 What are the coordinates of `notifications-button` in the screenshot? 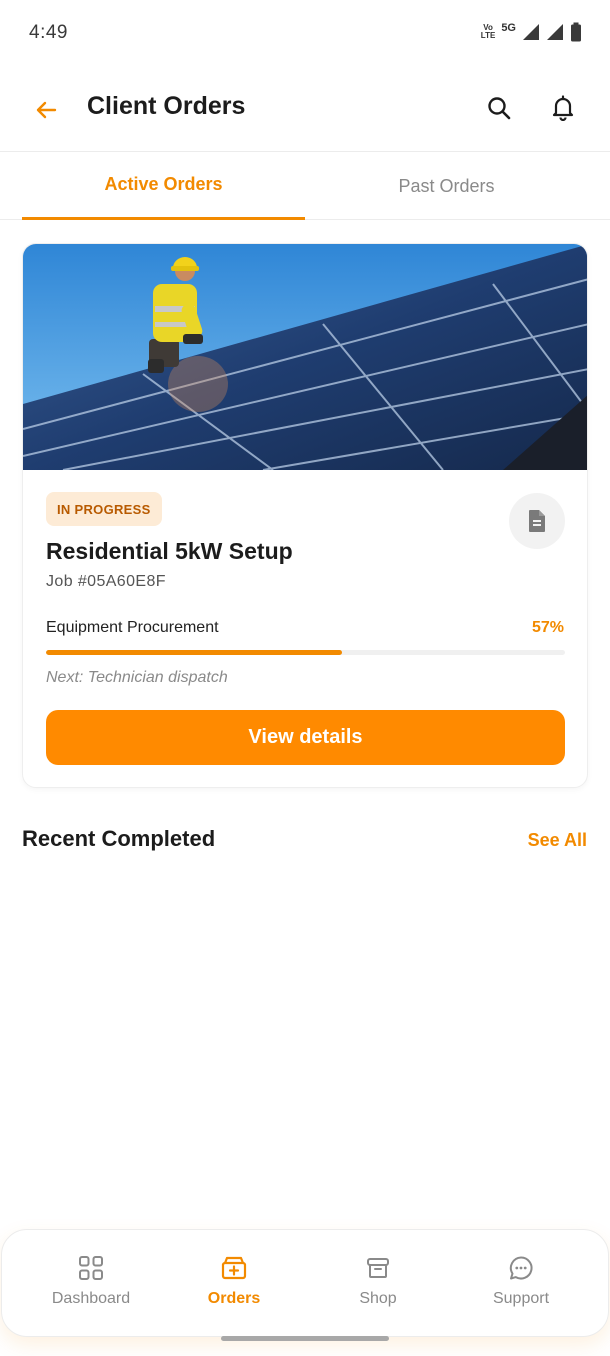 It's located at (563, 108).